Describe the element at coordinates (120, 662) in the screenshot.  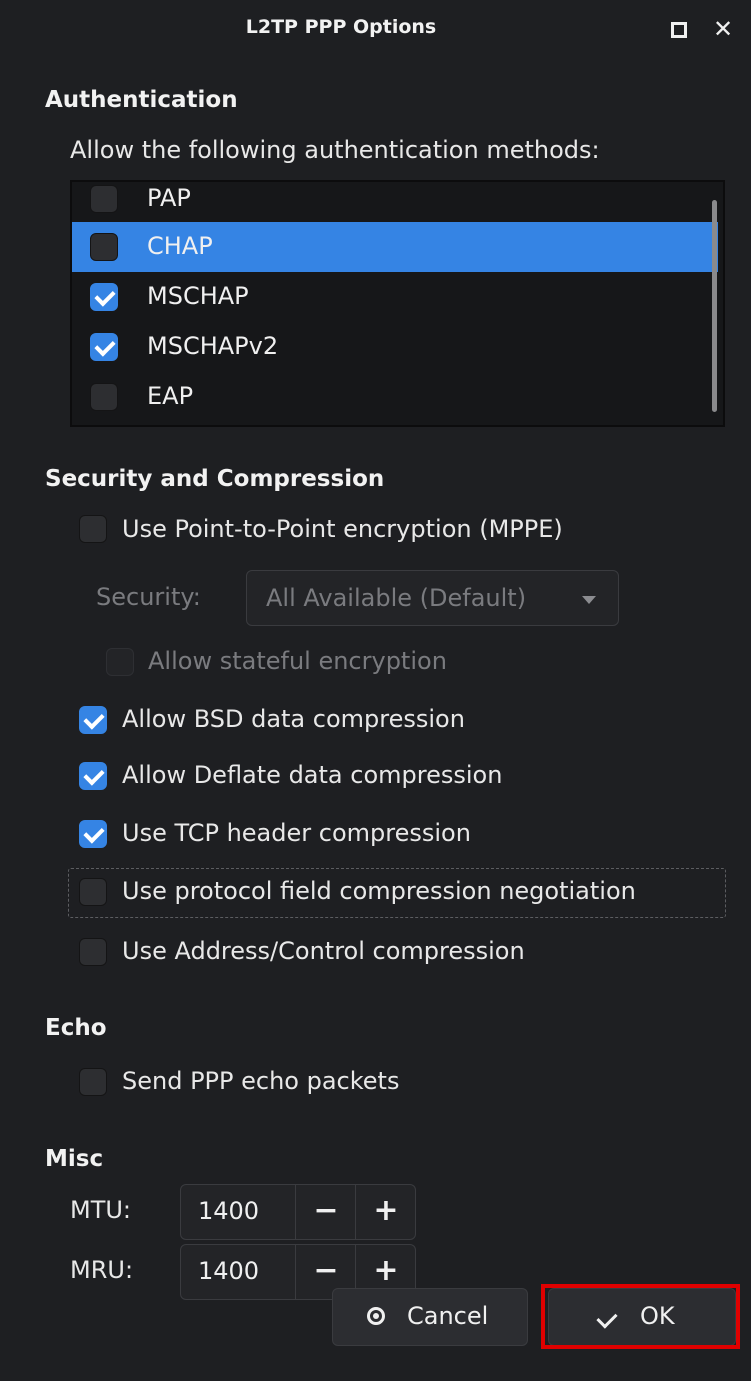
I see `stateful-encryption-checkbox` at that location.